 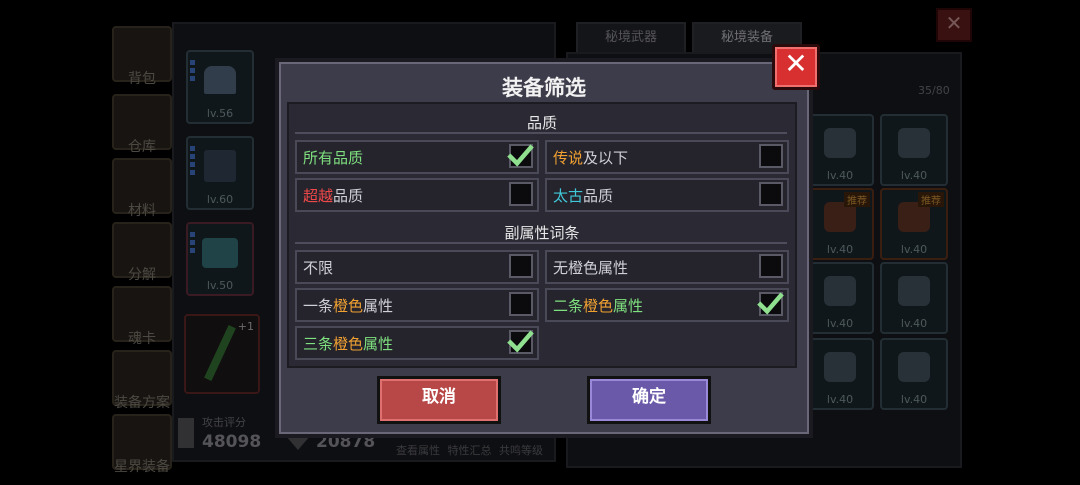 I want to click on dialog-title: 装备筛选, so click(x=544, y=88).